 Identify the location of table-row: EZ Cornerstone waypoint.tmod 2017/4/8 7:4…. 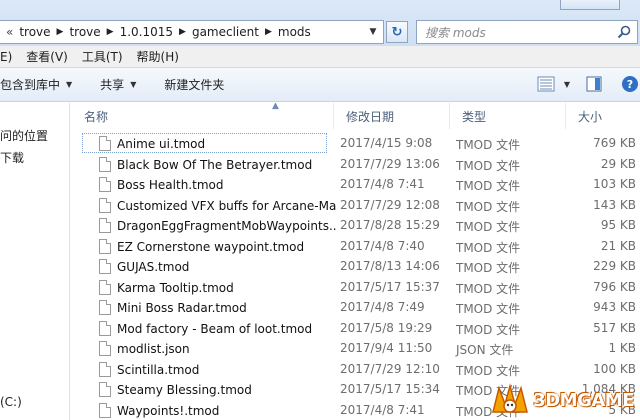
(356, 246).